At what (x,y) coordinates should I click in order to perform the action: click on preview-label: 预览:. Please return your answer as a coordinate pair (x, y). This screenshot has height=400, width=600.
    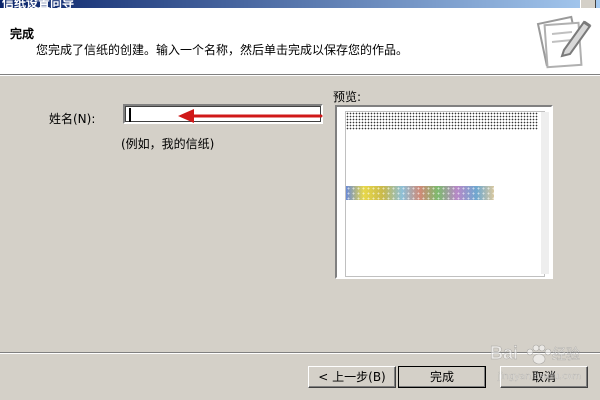
    Looking at the image, I should click on (347, 97).